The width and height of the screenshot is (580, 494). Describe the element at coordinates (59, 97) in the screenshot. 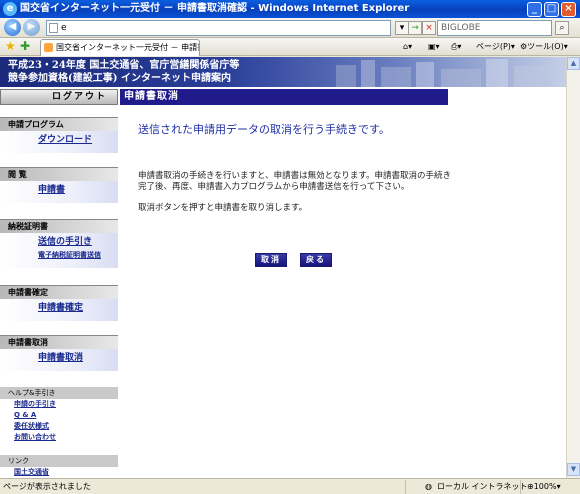

I see `logout-button: ログアウト` at that location.